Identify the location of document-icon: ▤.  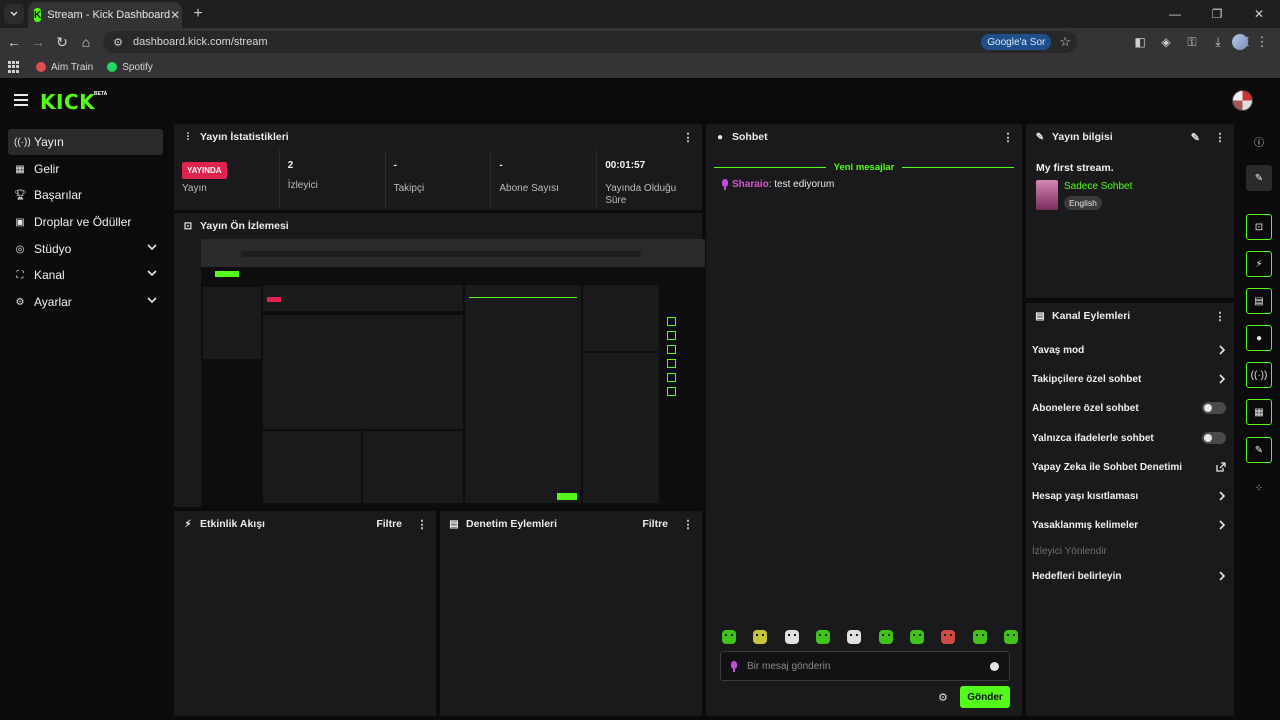
(454, 524).